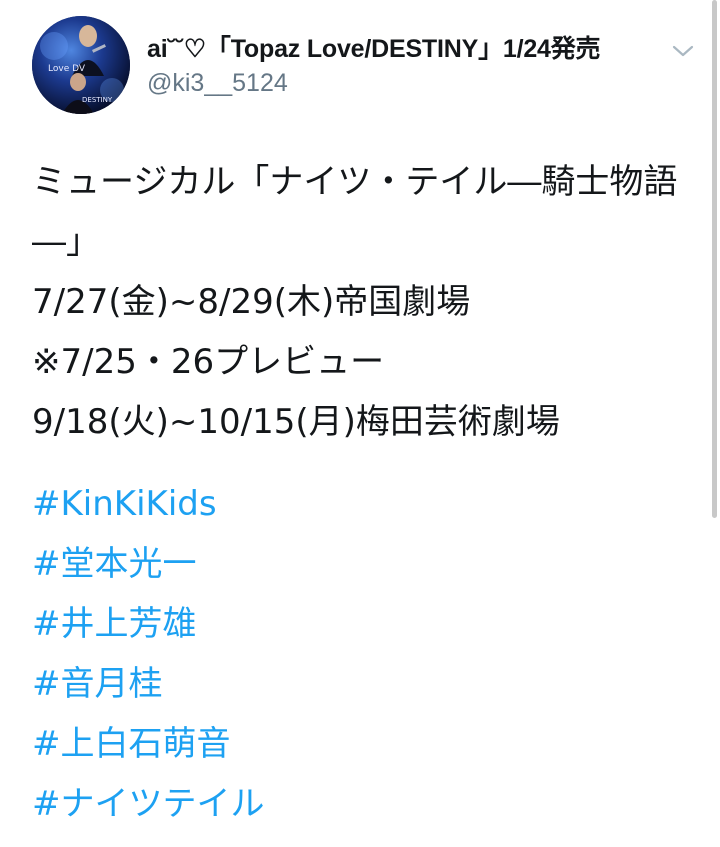 The image size is (720, 847). I want to click on chevron-down-icon, so click(683, 51).